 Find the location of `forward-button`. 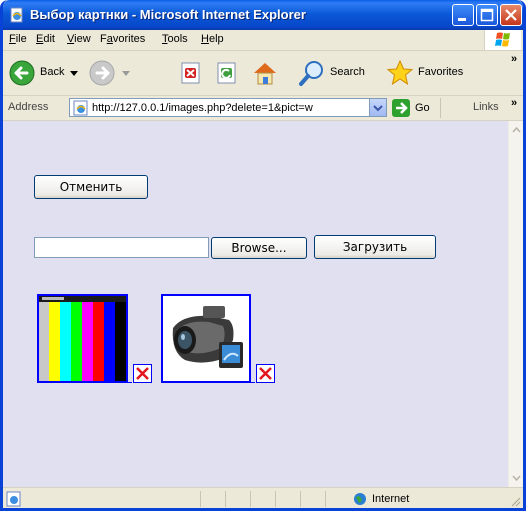

forward-button is located at coordinates (110, 73).